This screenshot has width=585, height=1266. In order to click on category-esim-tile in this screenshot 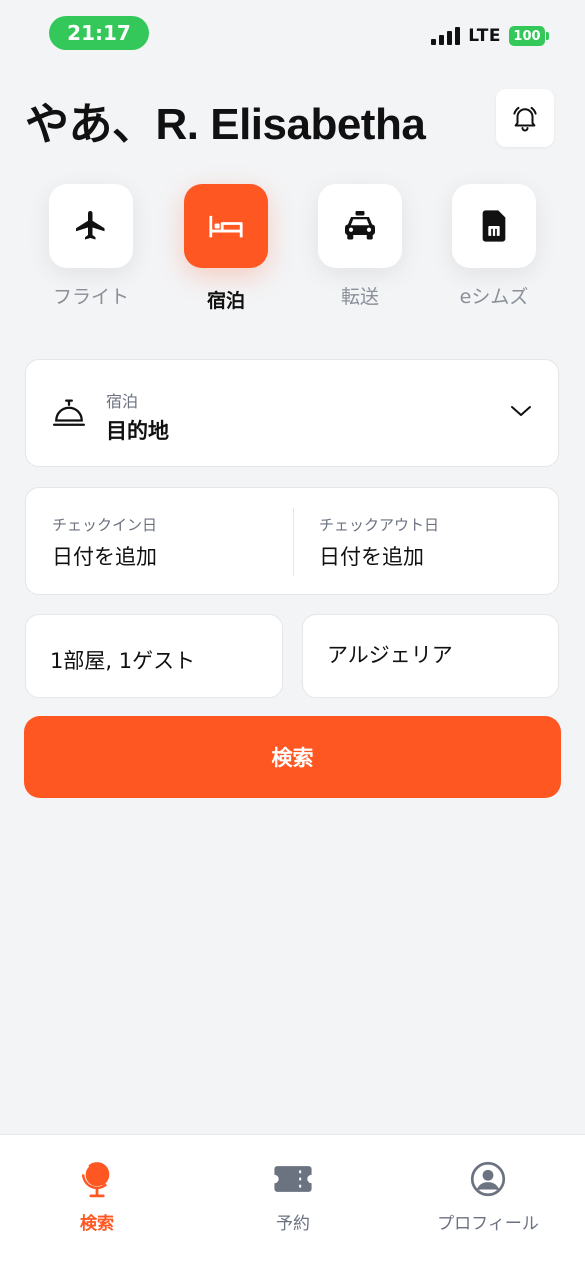, I will do `click(494, 226)`.